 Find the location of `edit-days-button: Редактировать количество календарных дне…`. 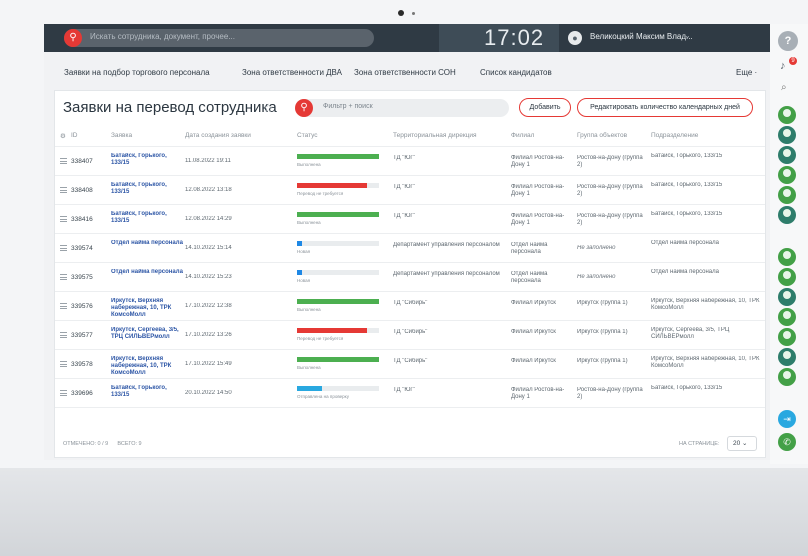

edit-days-button: Редактировать количество календарных дне… is located at coordinates (665, 107).